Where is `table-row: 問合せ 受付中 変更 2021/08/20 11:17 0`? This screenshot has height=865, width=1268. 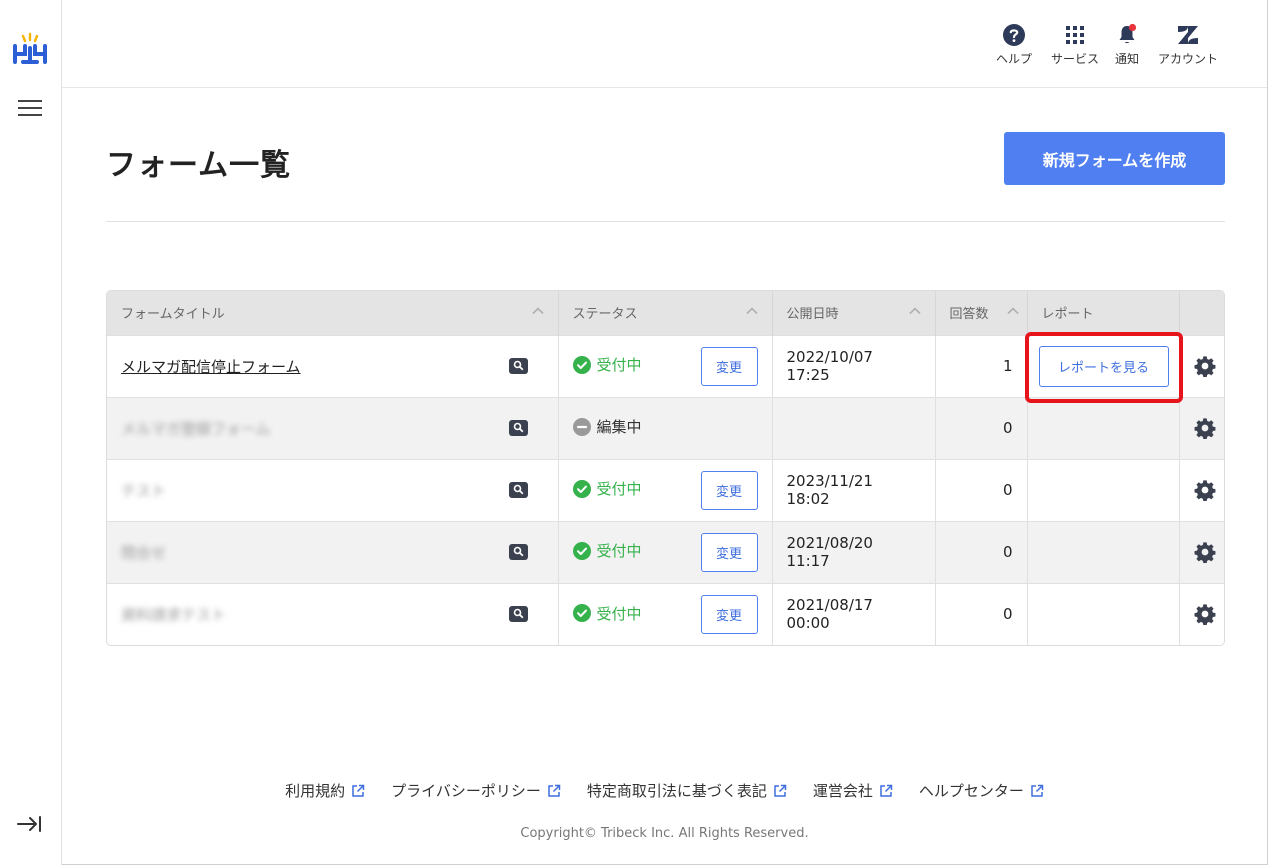 table-row: 問合せ 受付中 変更 2021/08/20 11:17 0 is located at coordinates (665, 551).